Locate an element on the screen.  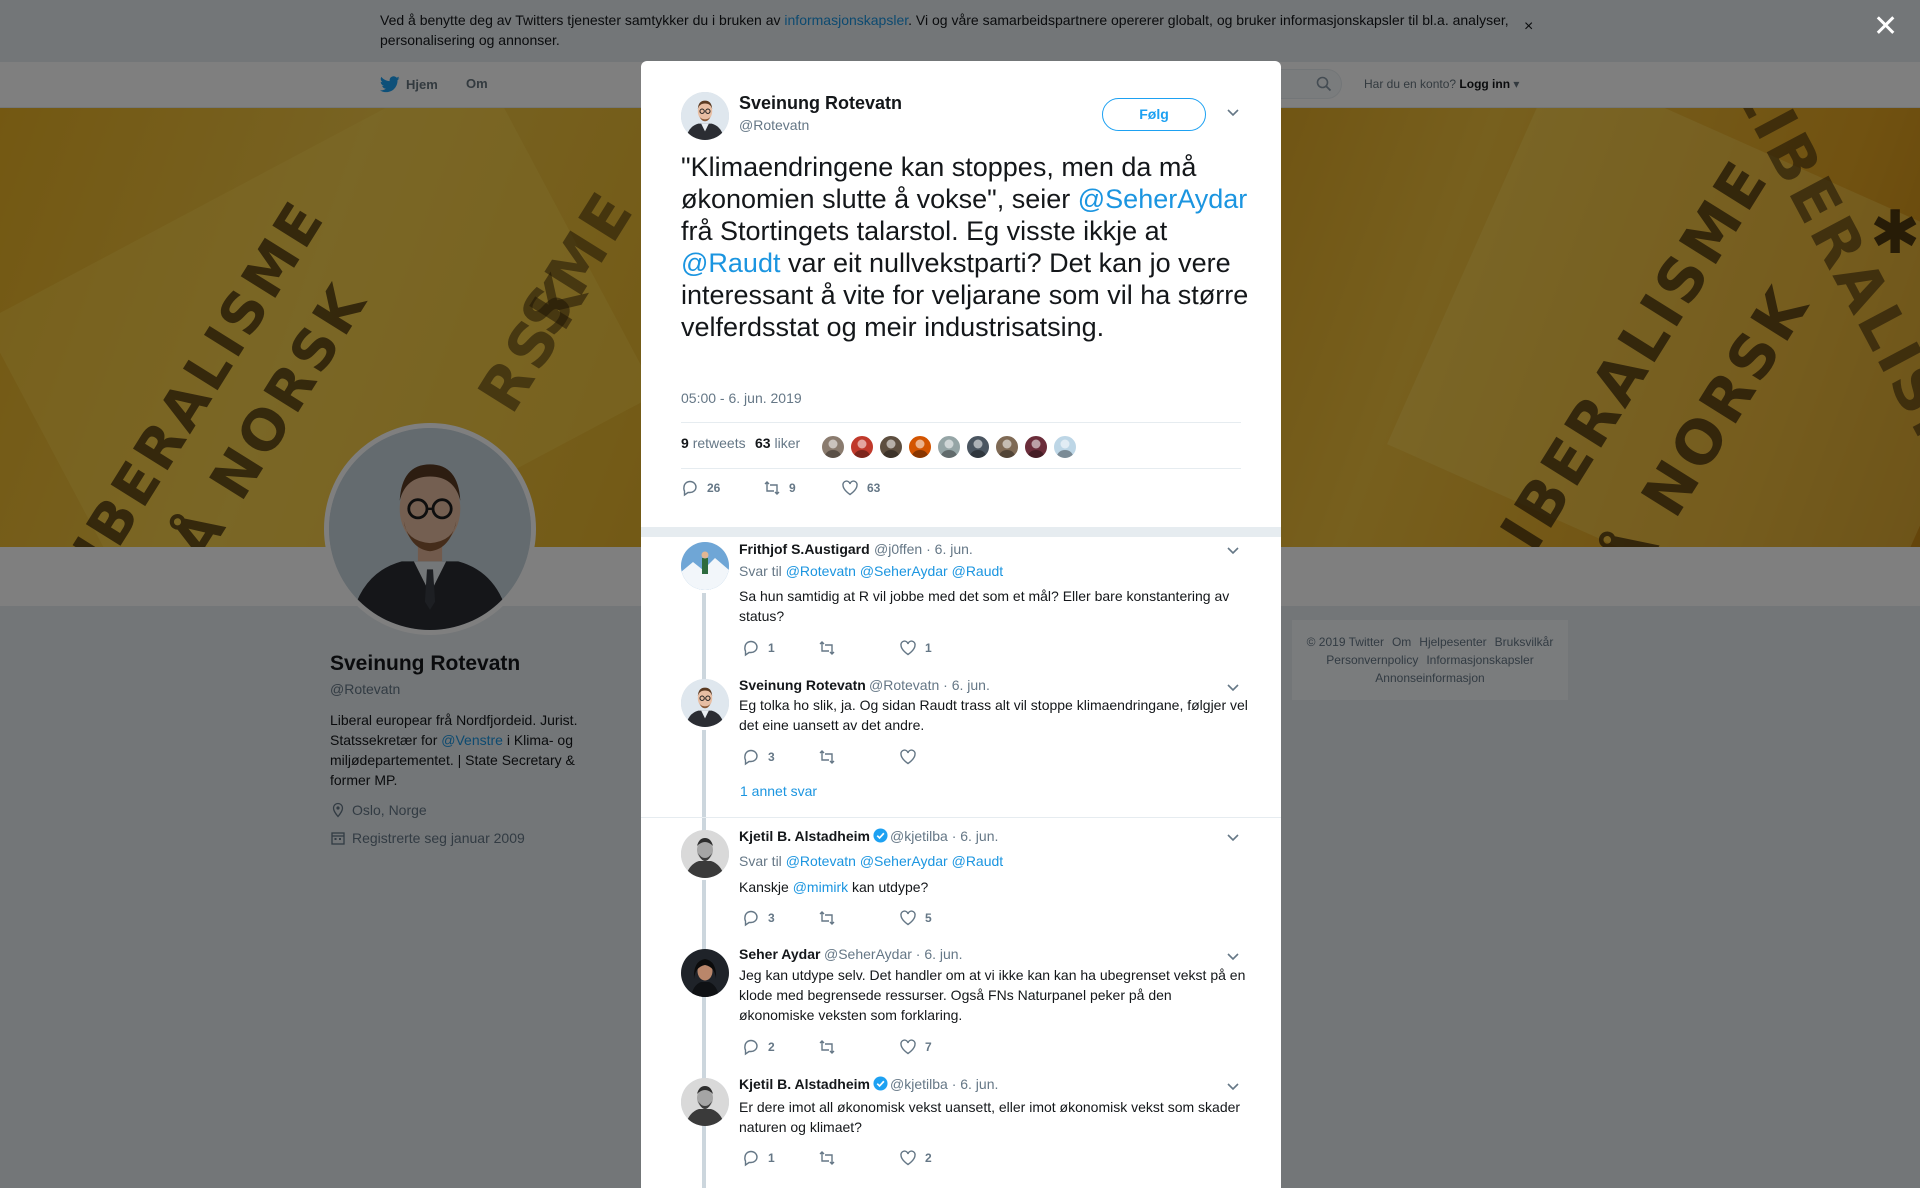
like-button: 7 is located at coordinates (915, 1047).